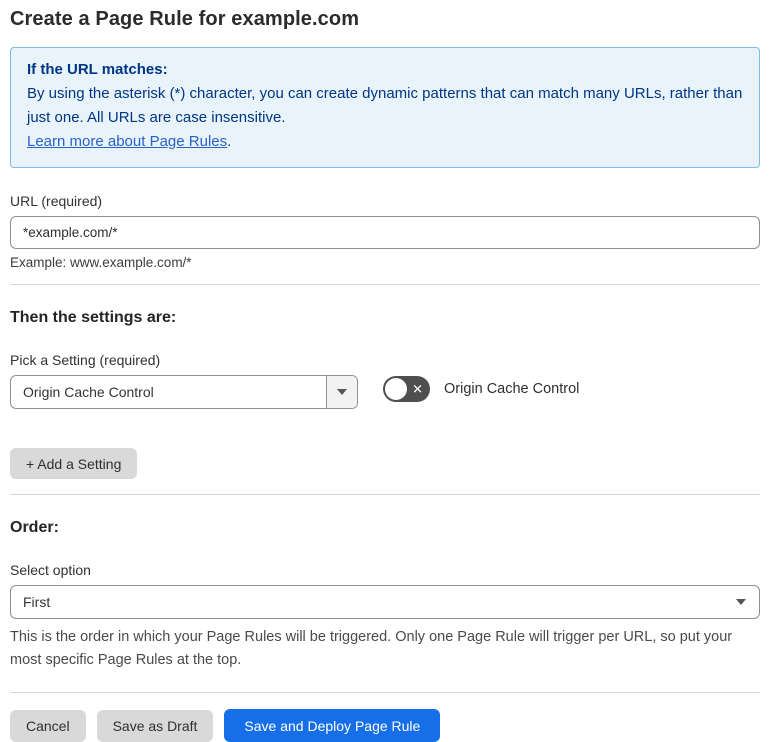 The height and width of the screenshot is (742, 770). I want to click on origin-cache-control-toggle: ✕, so click(406, 388).